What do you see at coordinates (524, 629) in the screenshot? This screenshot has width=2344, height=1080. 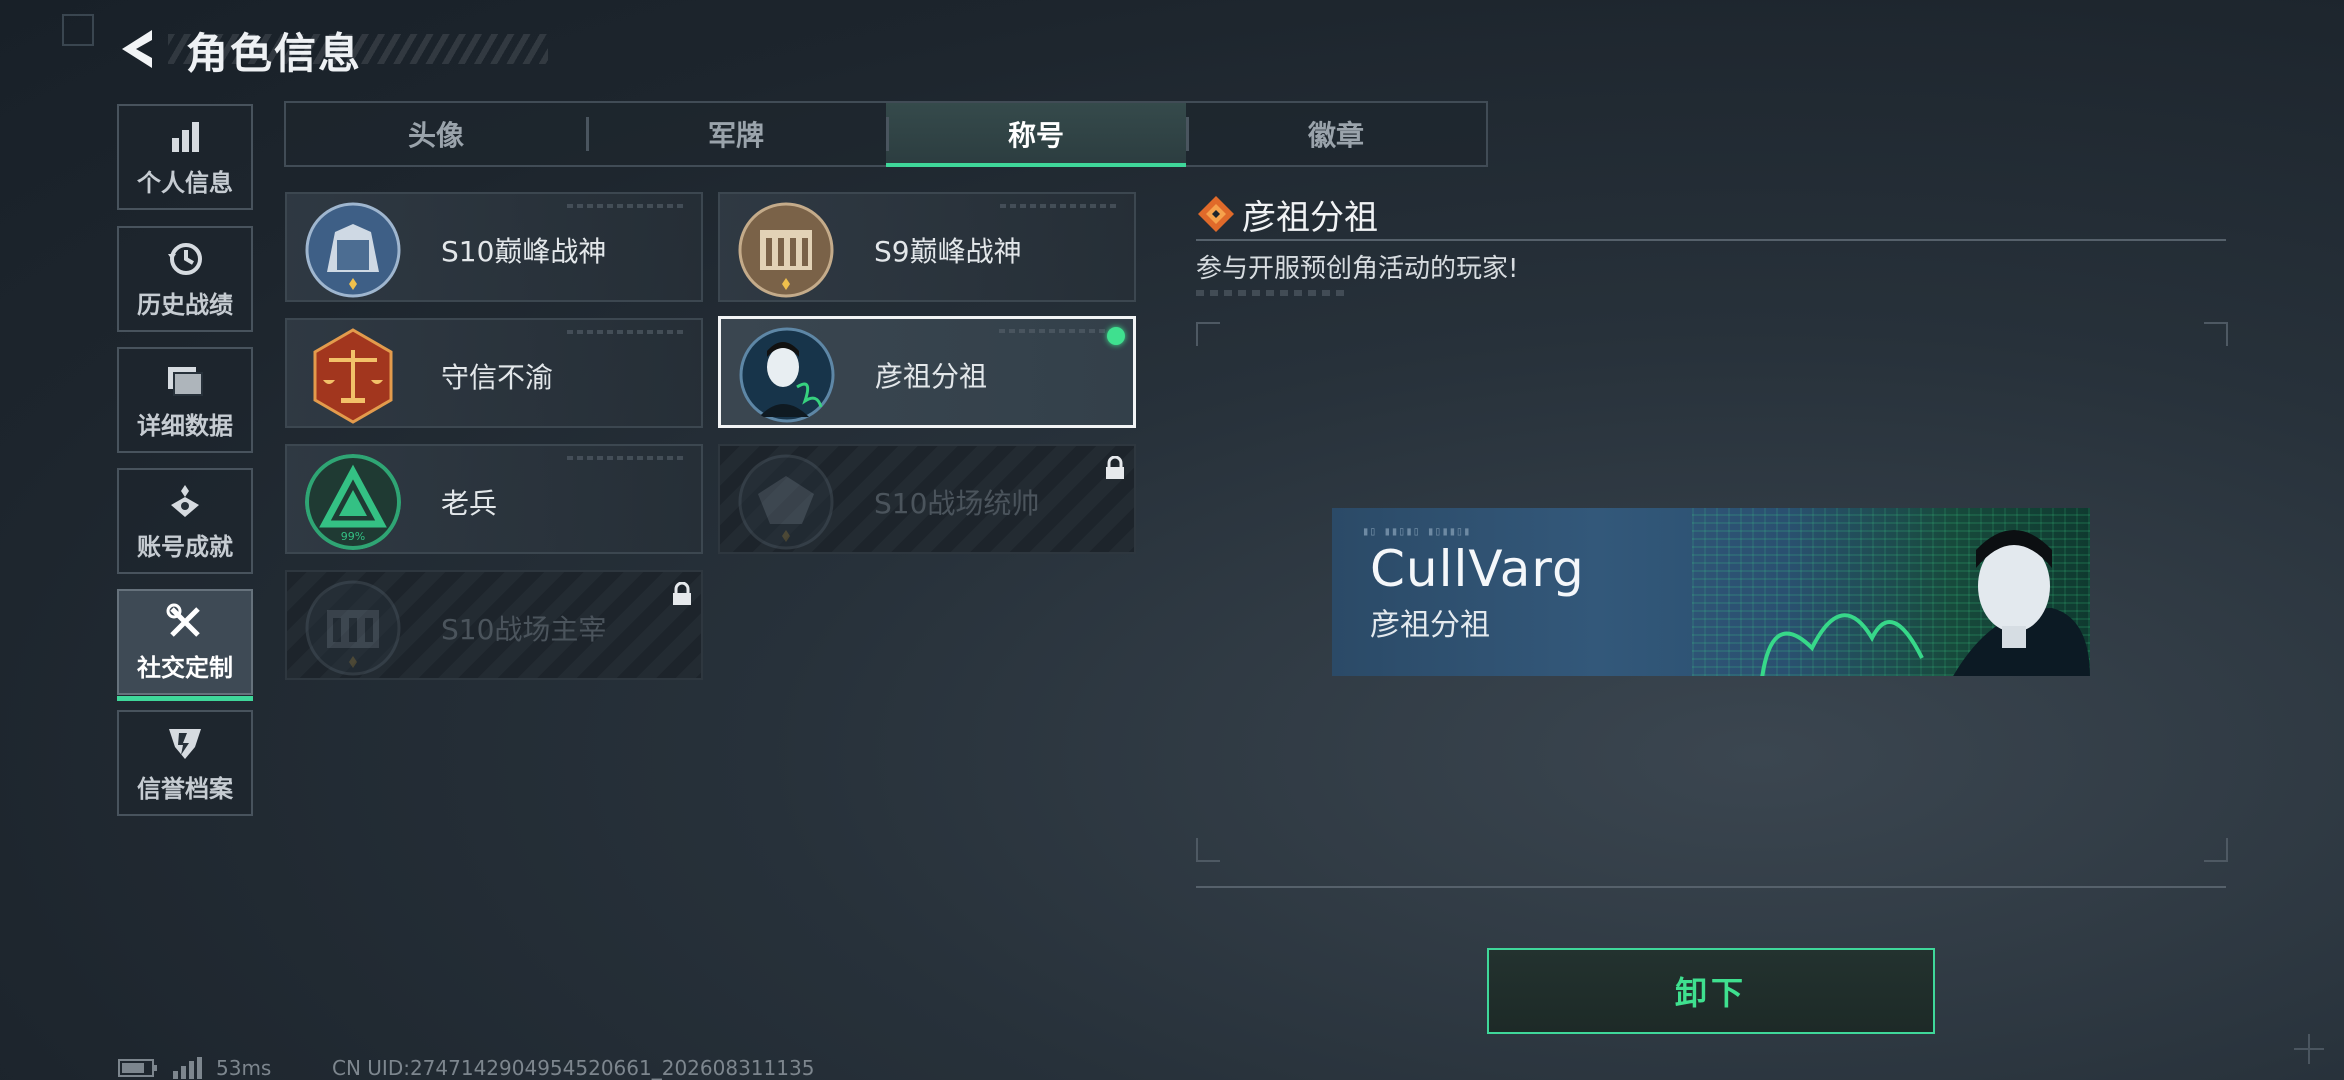 I see `title-name: S10战场主宰` at bounding box center [524, 629].